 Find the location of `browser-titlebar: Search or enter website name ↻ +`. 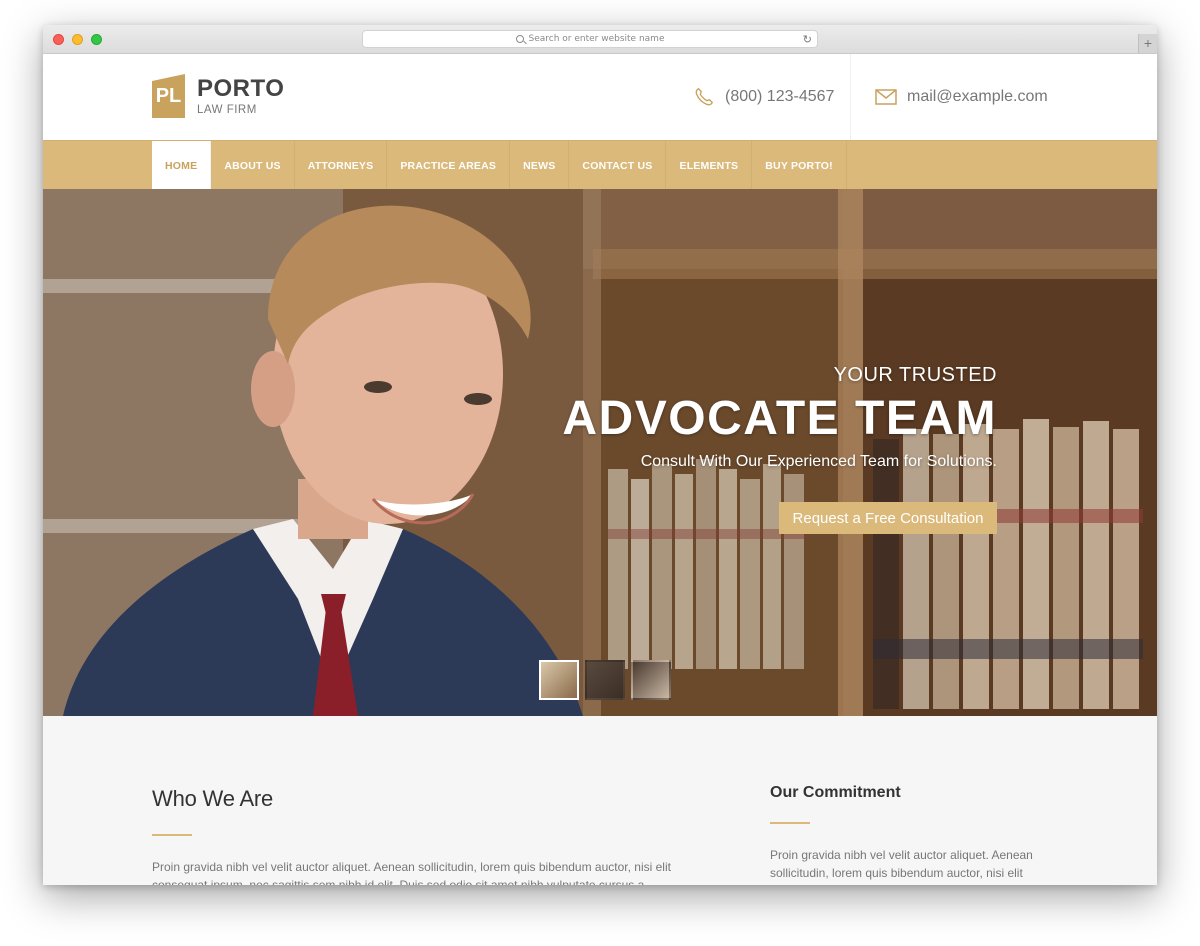

browser-titlebar: Search or enter website name ↻ + is located at coordinates (600, 39).